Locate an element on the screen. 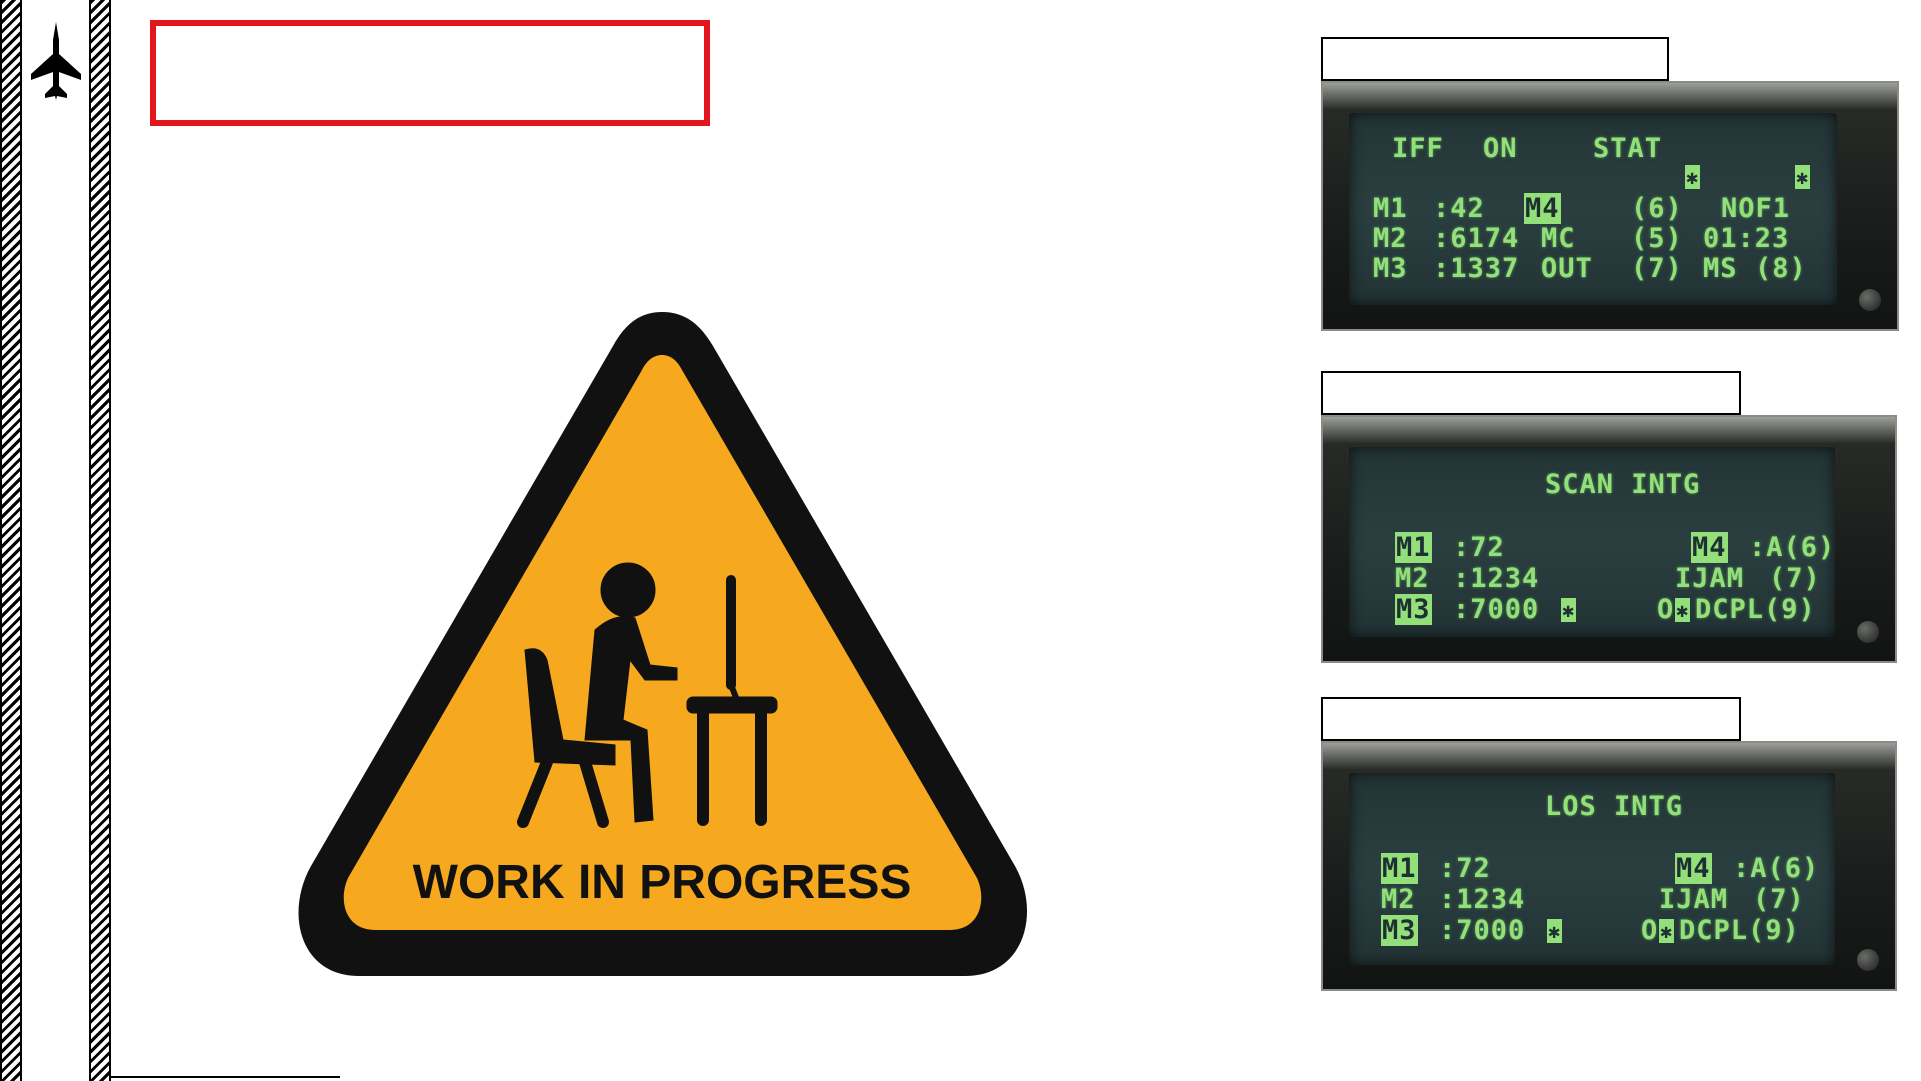  ded-cell: MS is located at coordinates (1720, 268).